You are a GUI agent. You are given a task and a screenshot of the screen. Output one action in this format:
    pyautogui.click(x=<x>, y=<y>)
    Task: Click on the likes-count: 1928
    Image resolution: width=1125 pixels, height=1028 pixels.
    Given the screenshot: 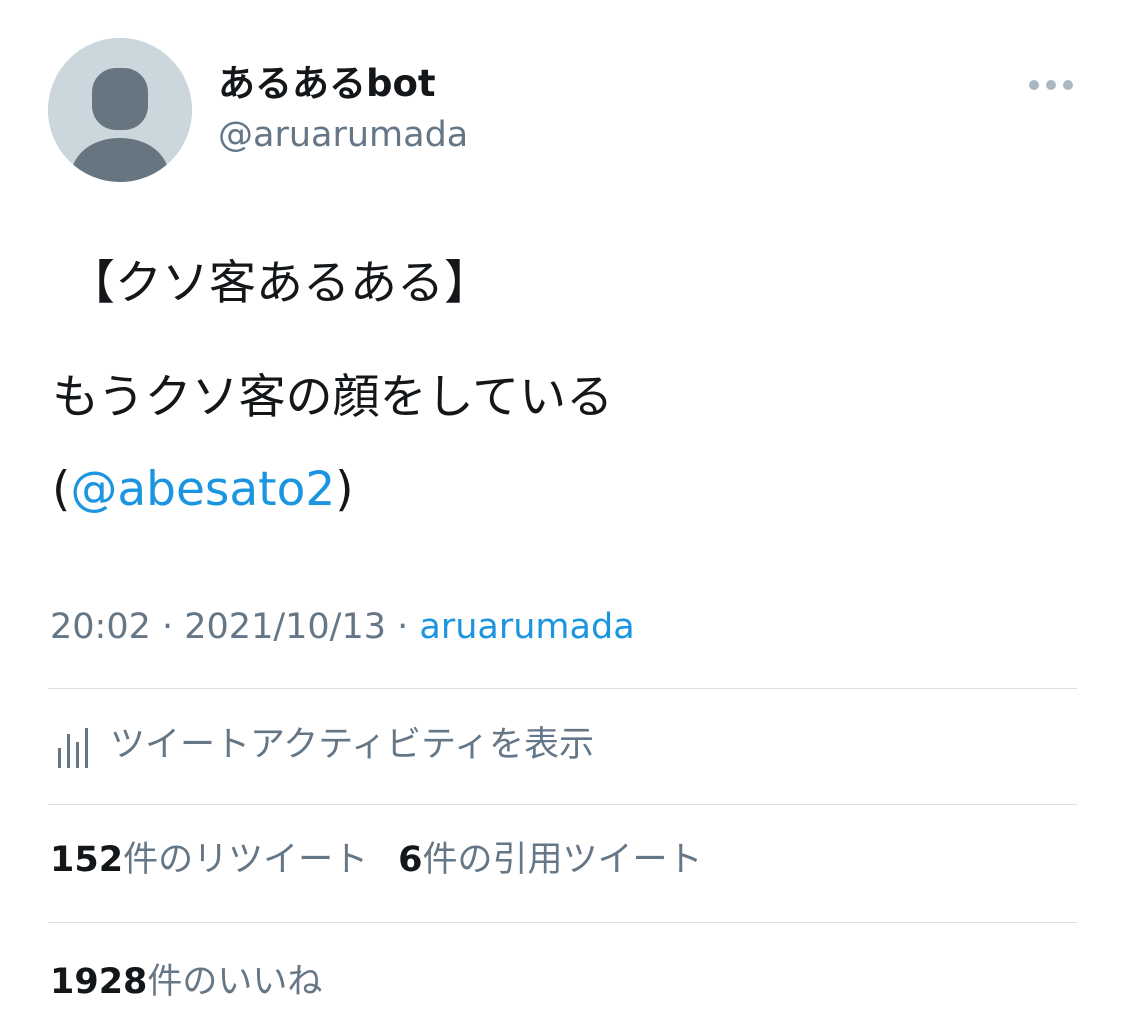 What is the action you would take?
    pyautogui.click(x=99, y=982)
    